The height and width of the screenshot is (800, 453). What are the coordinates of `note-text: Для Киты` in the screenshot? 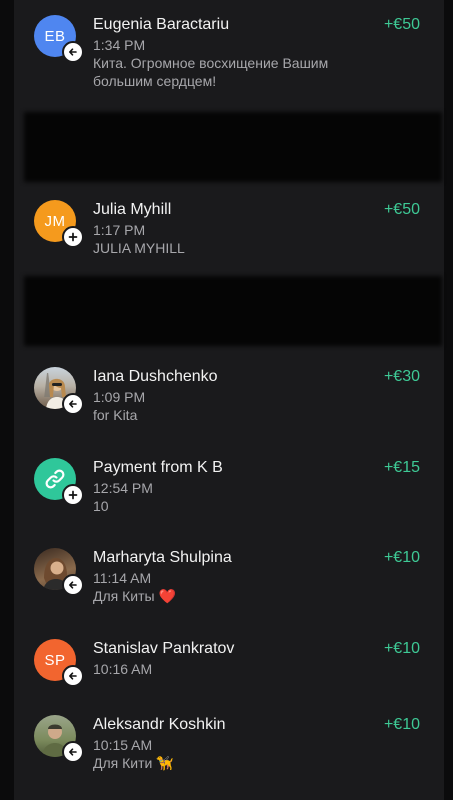 It's located at (124, 596).